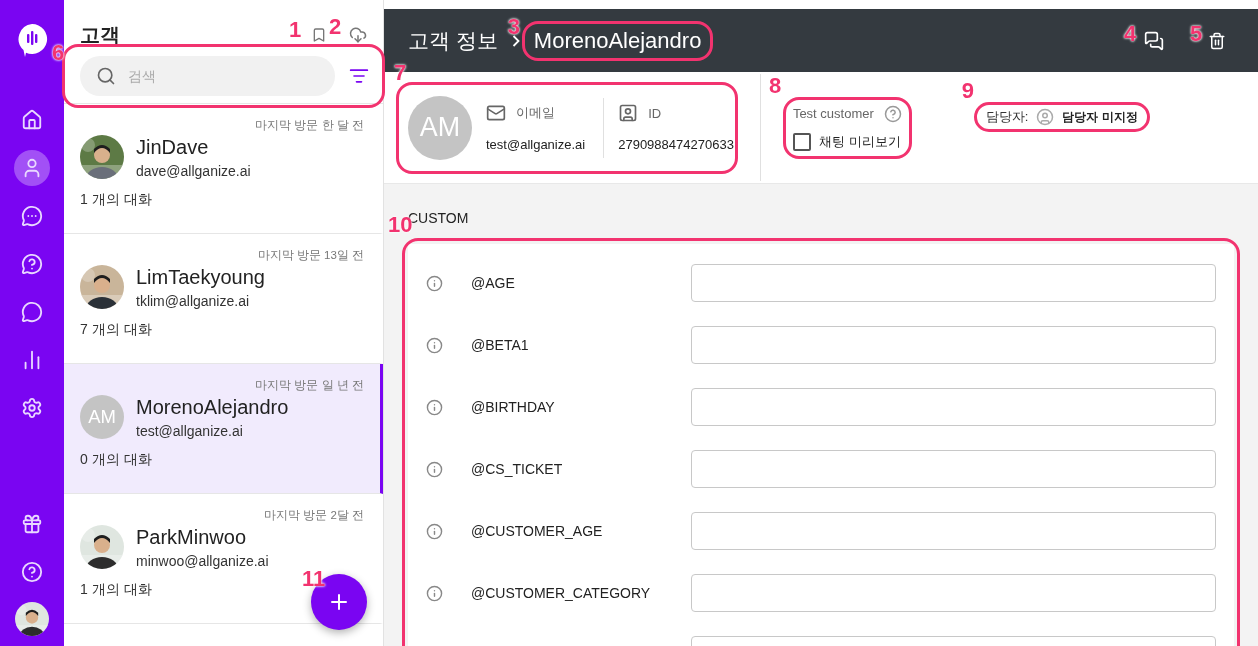 The height and width of the screenshot is (646, 1258). What do you see at coordinates (116, 460) in the screenshot?
I see `conversation-count: 0 개의 대화` at bounding box center [116, 460].